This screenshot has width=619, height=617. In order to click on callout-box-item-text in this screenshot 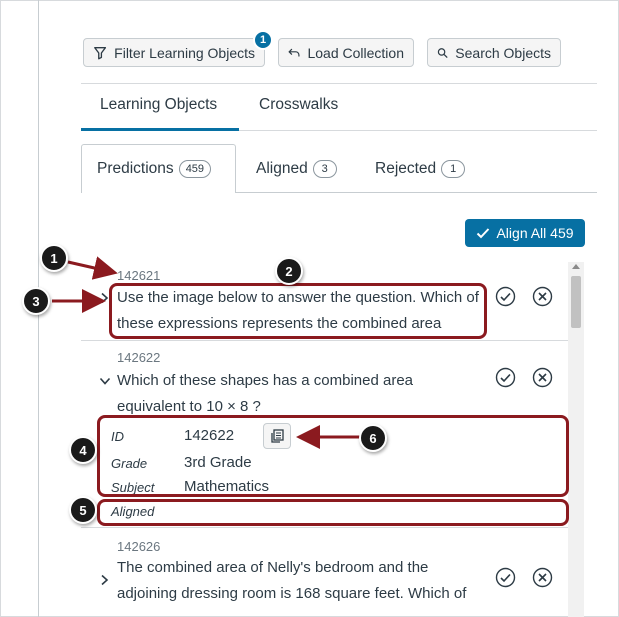, I will do `click(298, 311)`.